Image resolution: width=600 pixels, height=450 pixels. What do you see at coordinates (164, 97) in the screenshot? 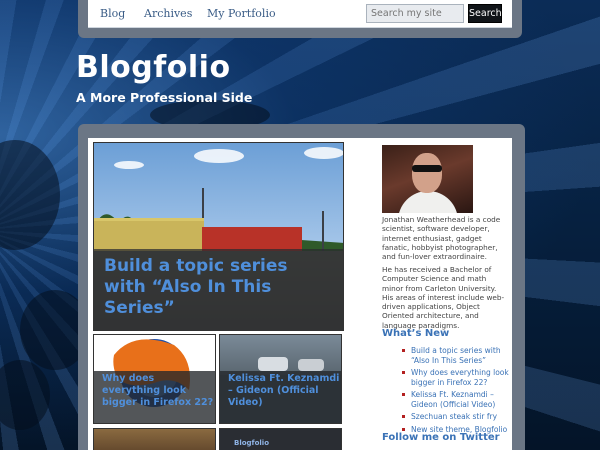
I see `site-tagline: A More Professional Side` at bounding box center [164, 97].